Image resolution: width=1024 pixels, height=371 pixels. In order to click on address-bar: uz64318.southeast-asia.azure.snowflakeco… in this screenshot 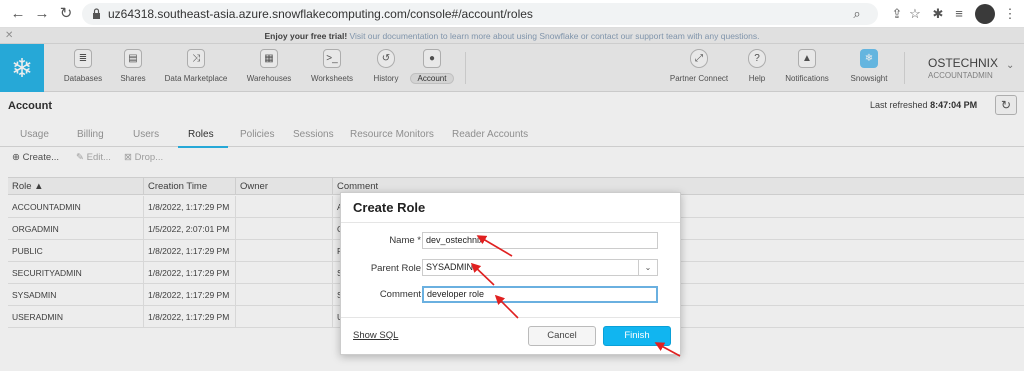, I will do `click(480, 14)`.